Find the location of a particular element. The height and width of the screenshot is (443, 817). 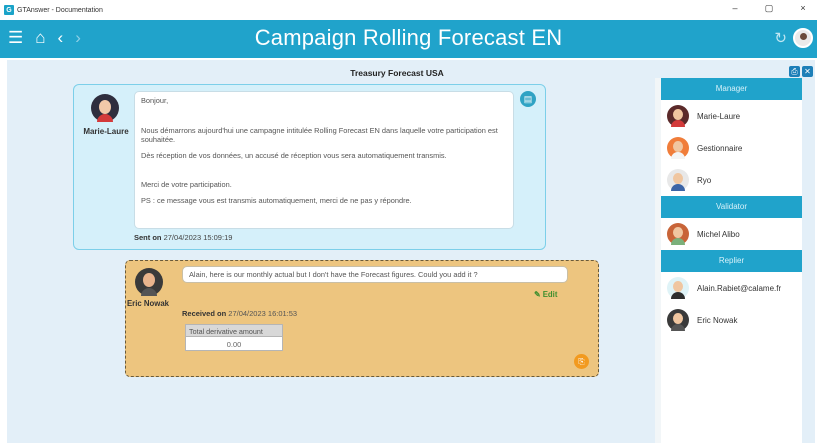

window-controls: – ▢ × is located at coordinates (769, 8).